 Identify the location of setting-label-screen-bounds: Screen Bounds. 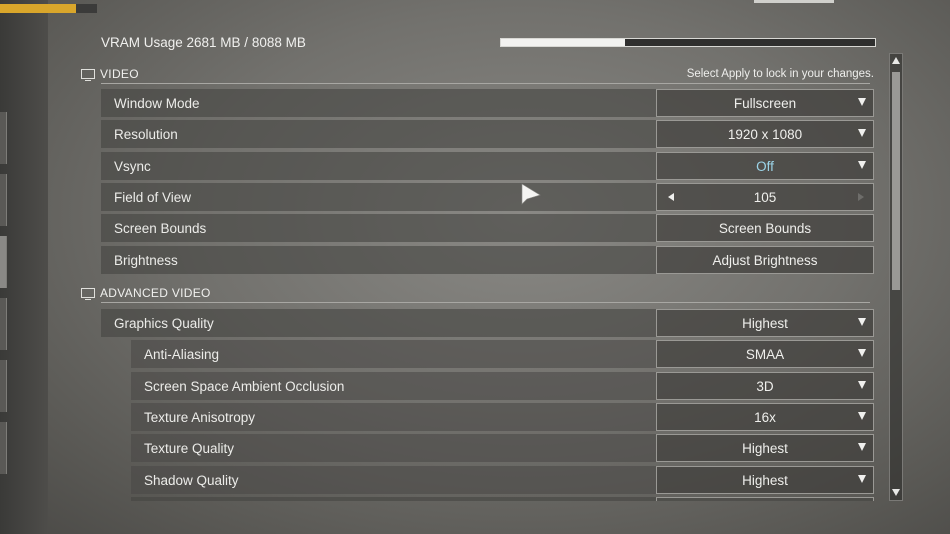
(160, 228).